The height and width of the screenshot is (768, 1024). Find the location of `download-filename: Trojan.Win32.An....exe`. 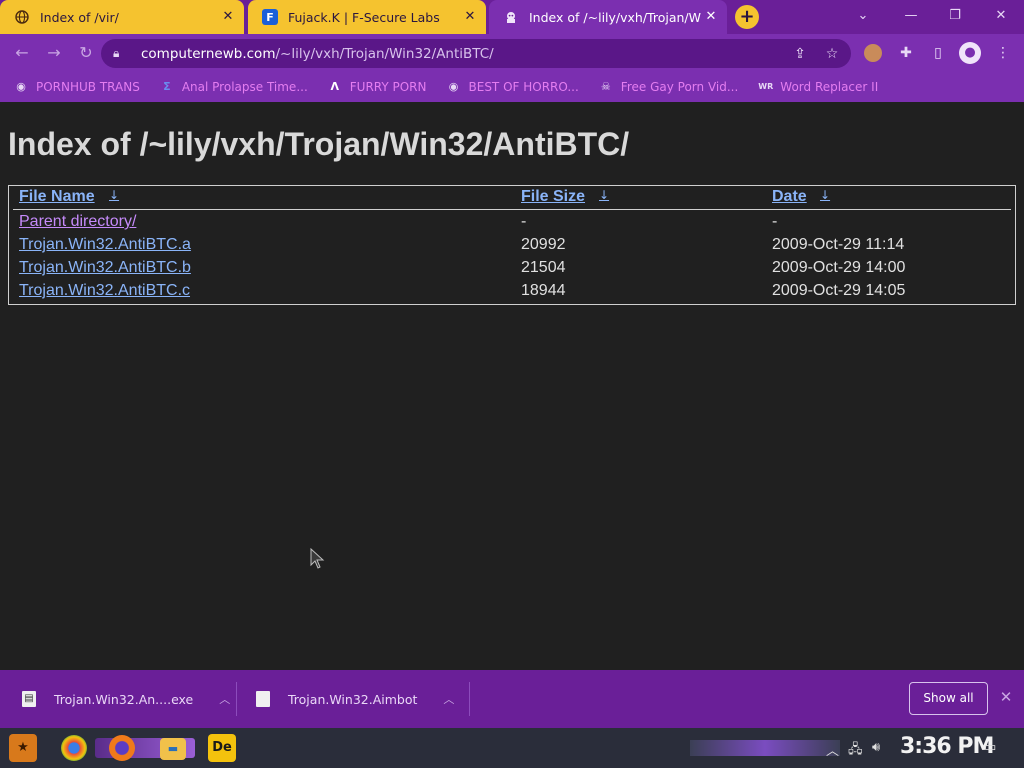

download-filename: Trojan.Win32.An....exe is located at coordinates (124, 699).